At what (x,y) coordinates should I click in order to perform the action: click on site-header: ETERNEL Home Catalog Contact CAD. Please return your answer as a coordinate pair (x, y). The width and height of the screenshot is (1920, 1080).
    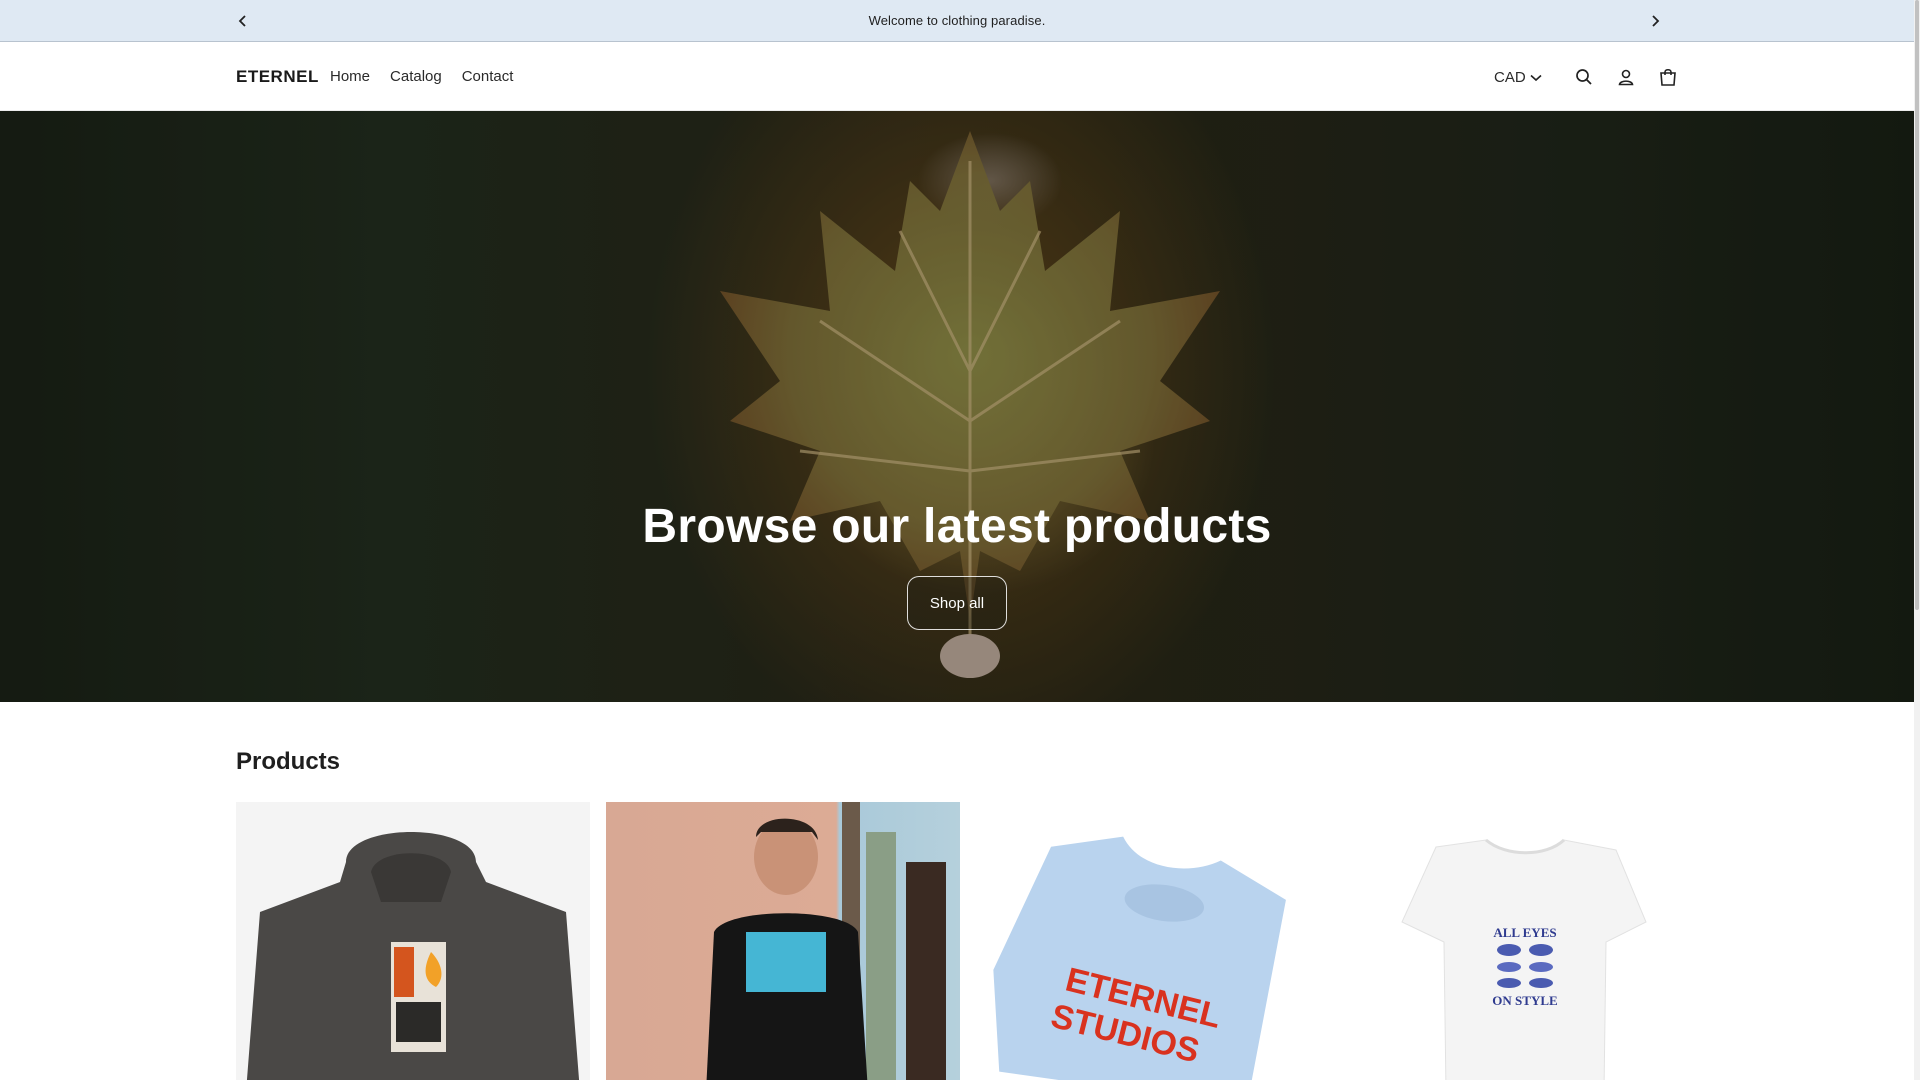
    Looking at the image, I should click on (957, 77).